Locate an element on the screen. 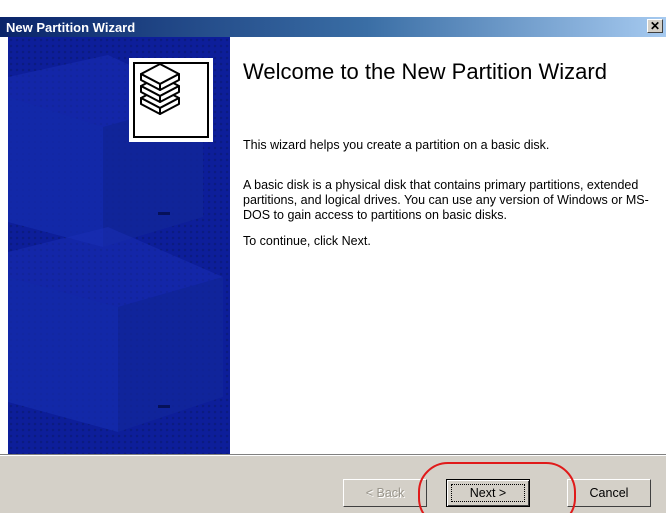 This screenshot has height=513, width=666. partition-logo is located at coordinates (171, 100).